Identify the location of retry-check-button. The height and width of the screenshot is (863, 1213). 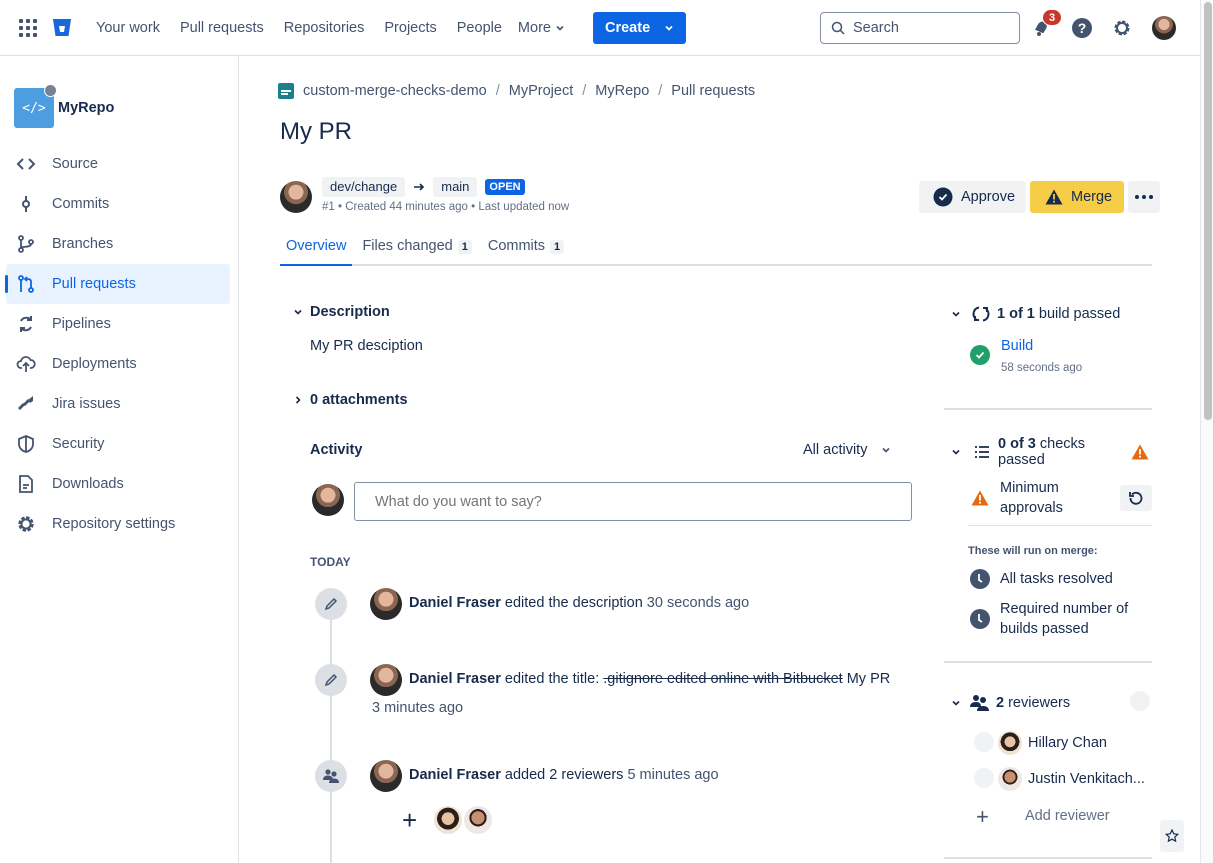
(1136, 498).